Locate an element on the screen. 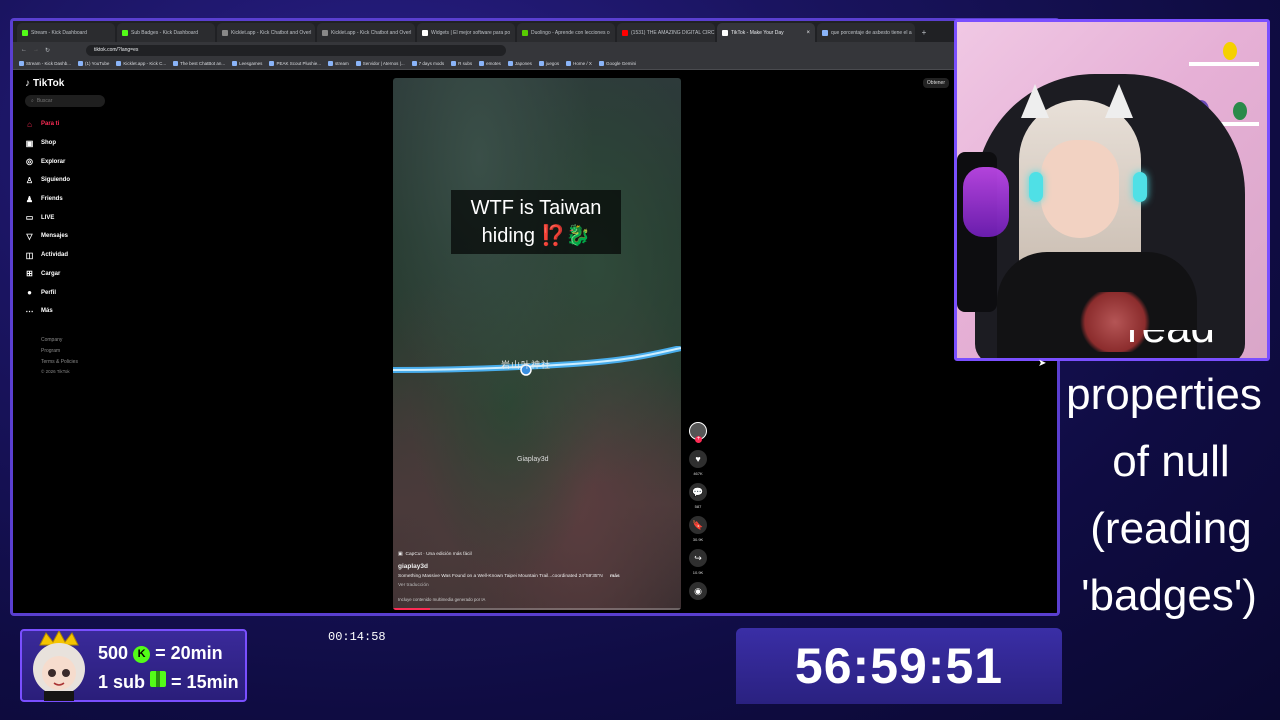  translate-link: Ver traducción is located at coordinates (533, 585).